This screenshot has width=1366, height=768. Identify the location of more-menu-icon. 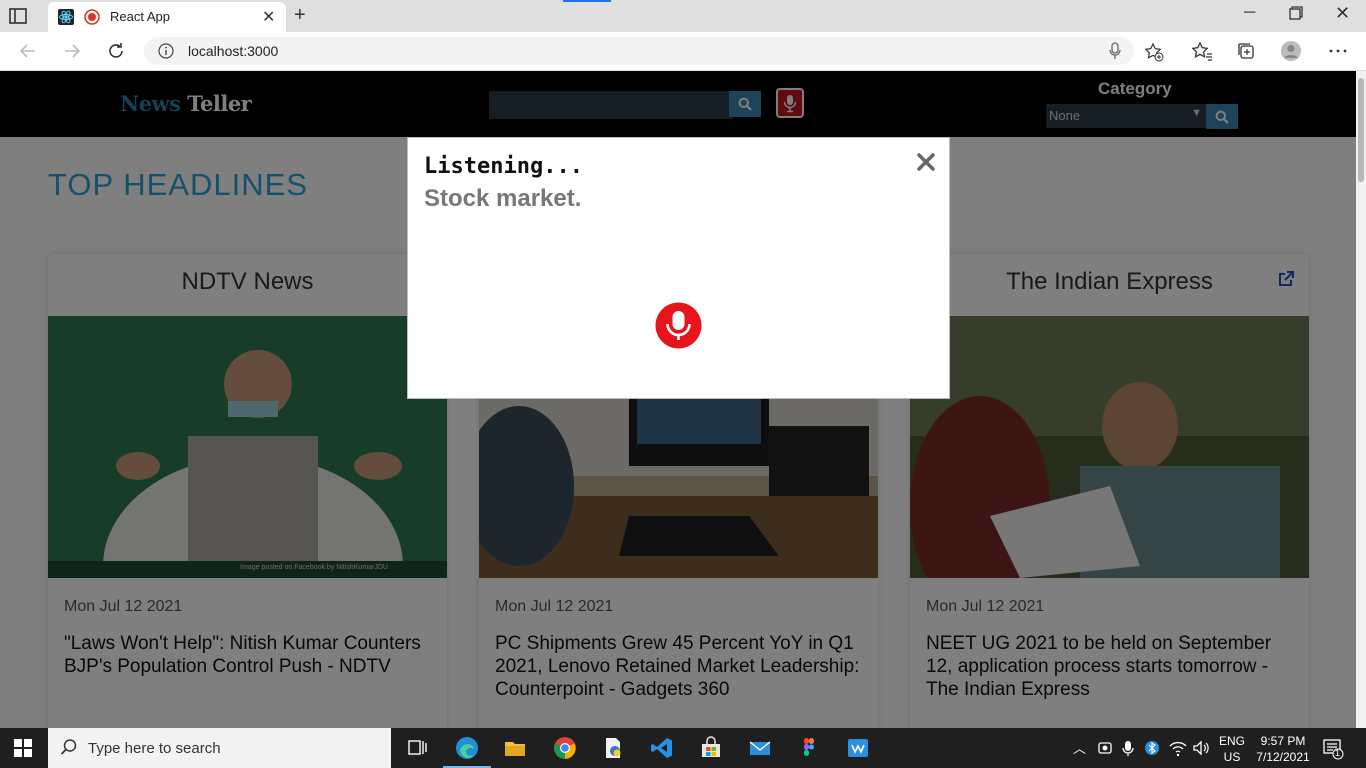
(1338, 51).